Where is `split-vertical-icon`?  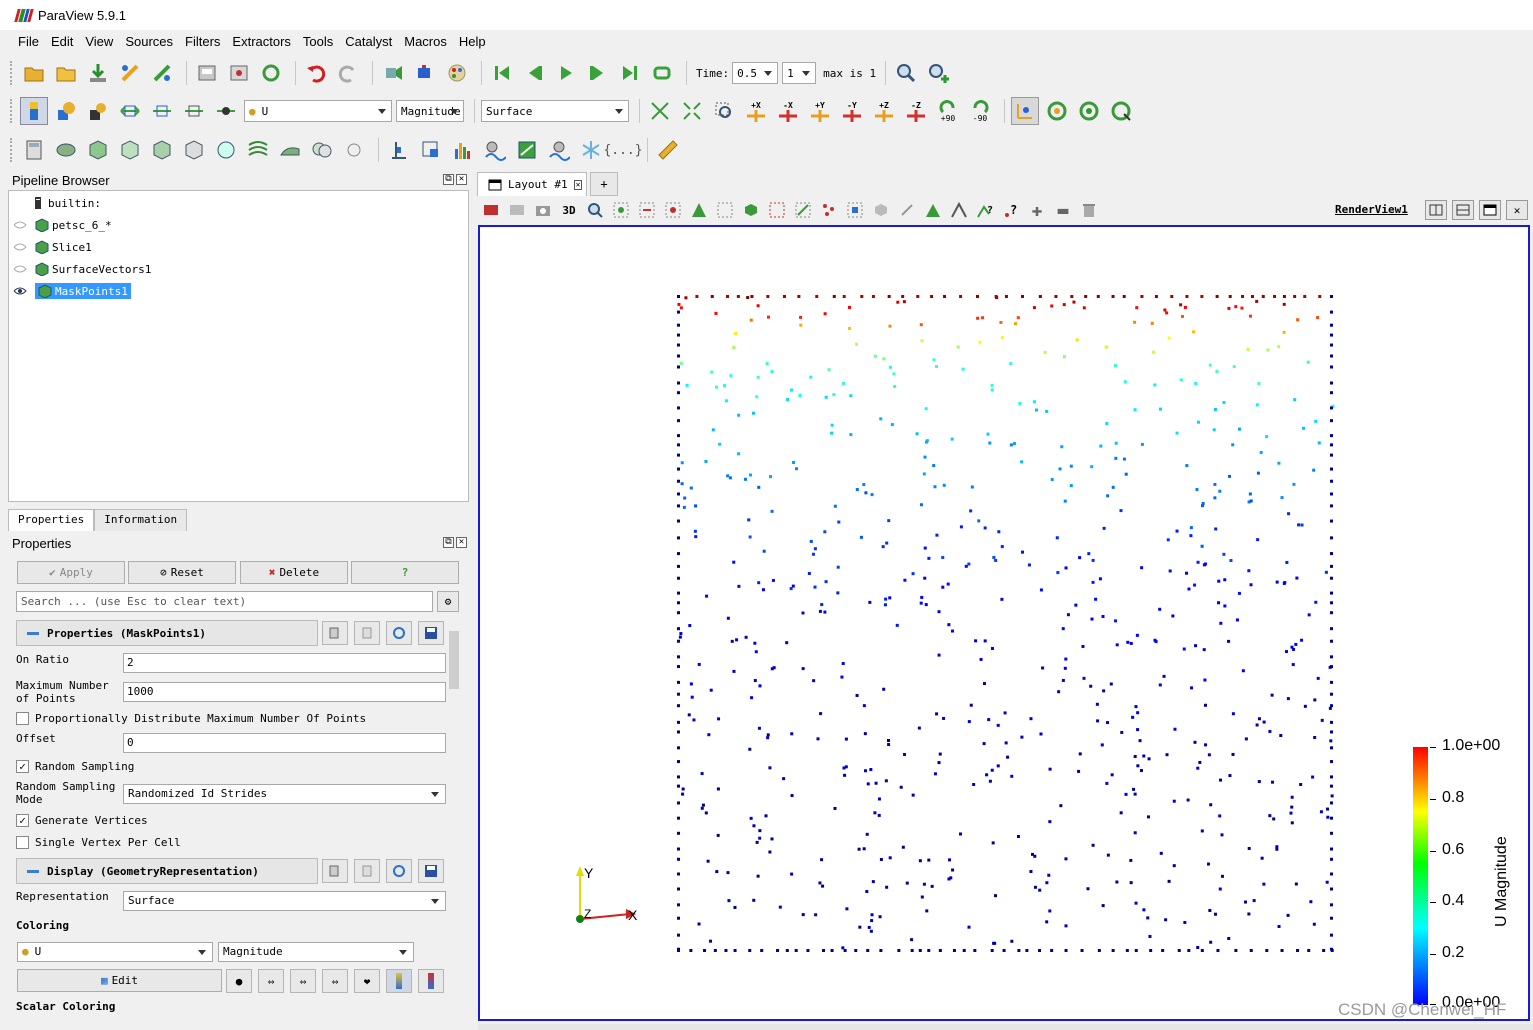
split-vertical-icon is located at coordinates (1463, 210).